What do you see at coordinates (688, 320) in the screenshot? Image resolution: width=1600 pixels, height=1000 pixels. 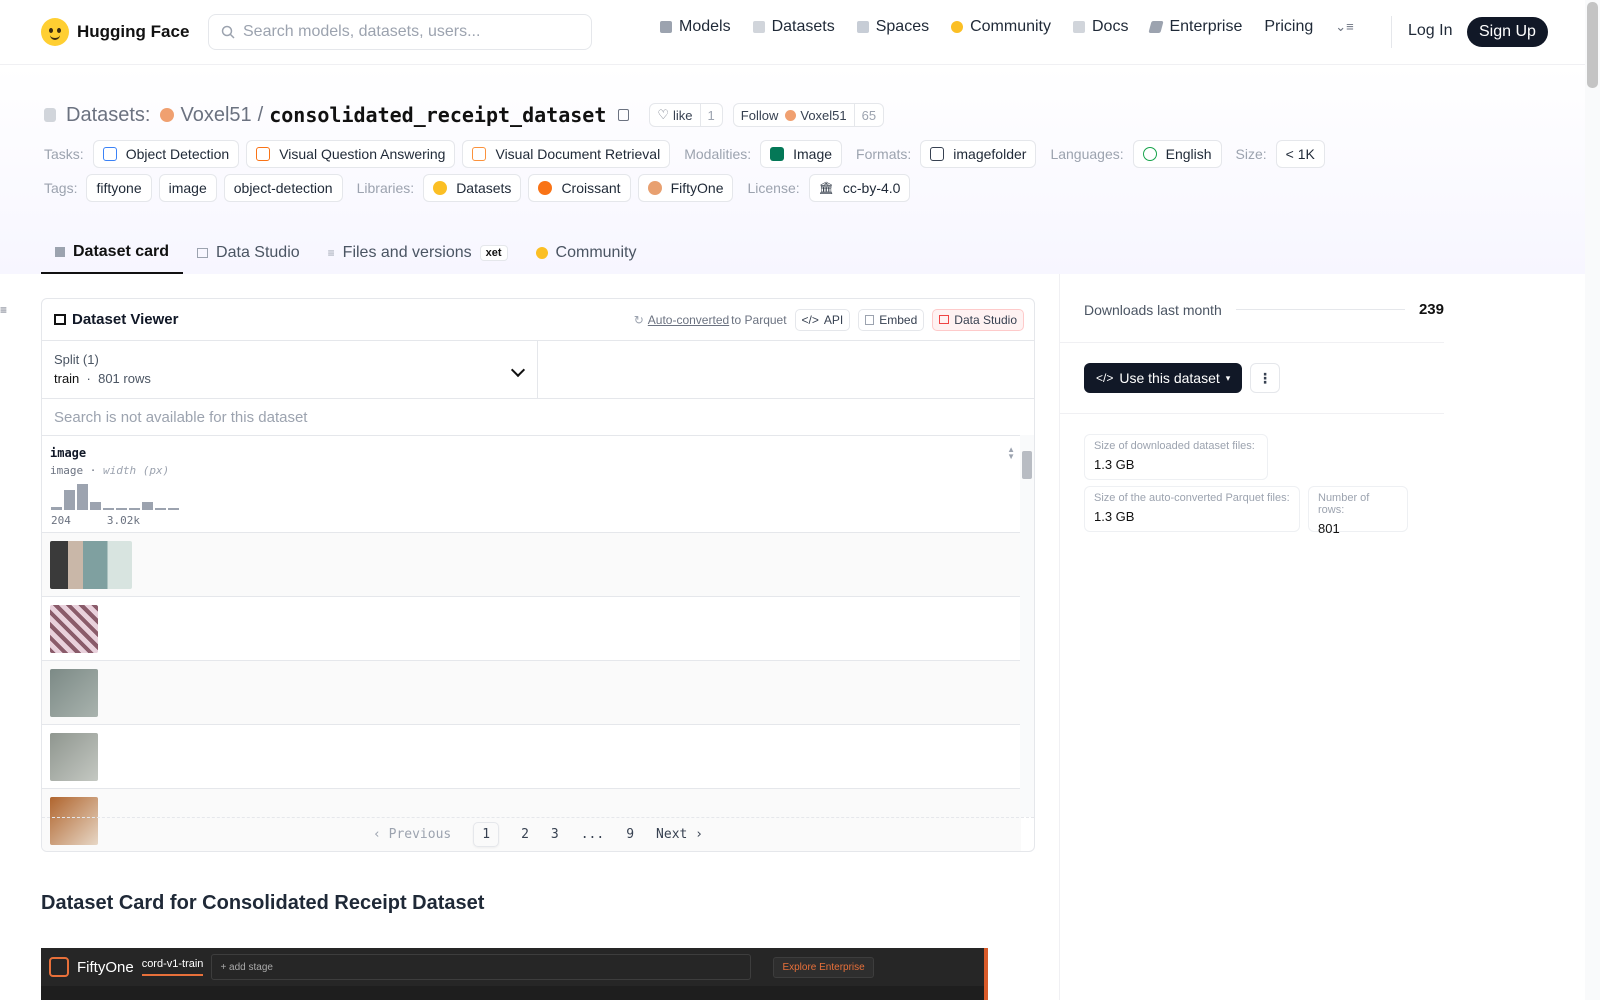 I see `auto-converted-link: Auto-converted` at bounding box center [688, 320].